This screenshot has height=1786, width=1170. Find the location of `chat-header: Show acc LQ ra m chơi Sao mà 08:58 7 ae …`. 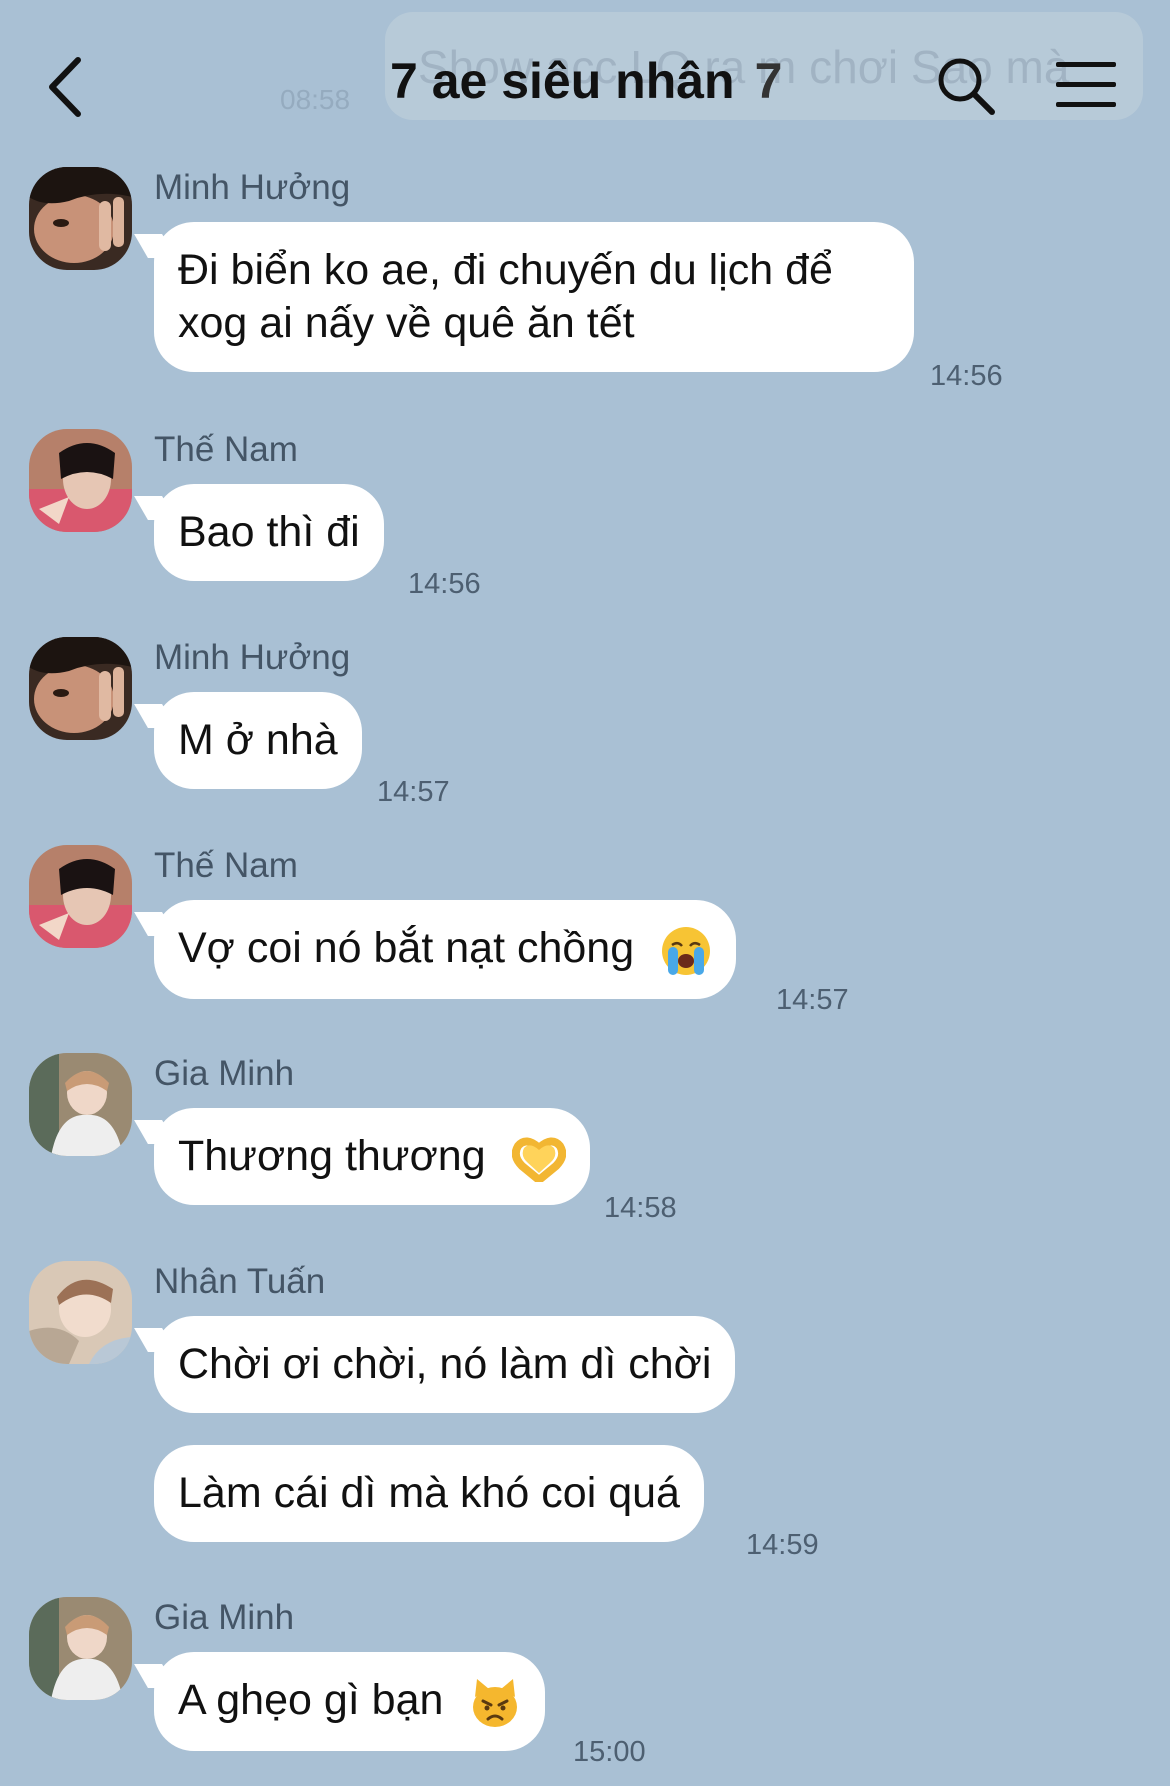

chat-header: Show acc LQ ra m chơi Sao mà 08:58 7 ae … is located at coordinates (585, 75).